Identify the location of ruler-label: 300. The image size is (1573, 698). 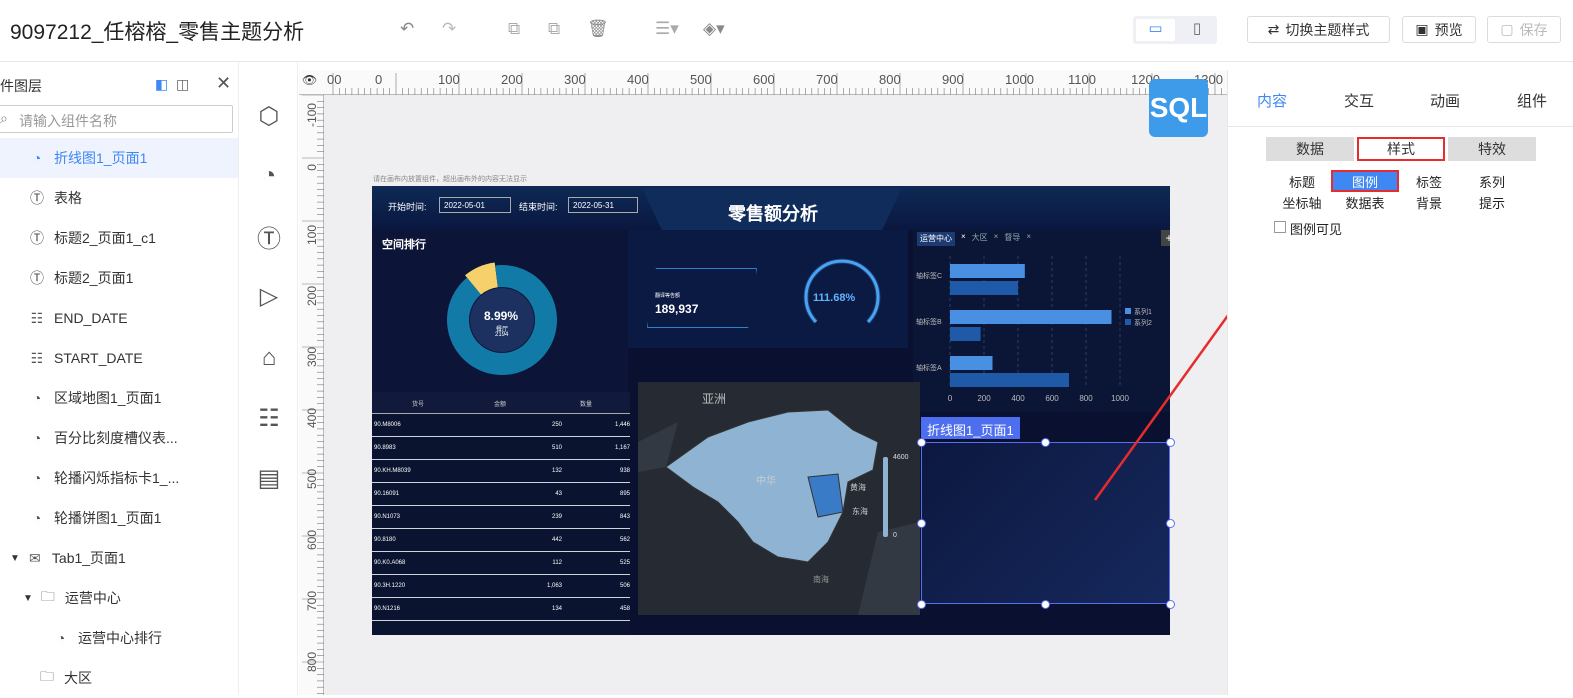
(312, 357).